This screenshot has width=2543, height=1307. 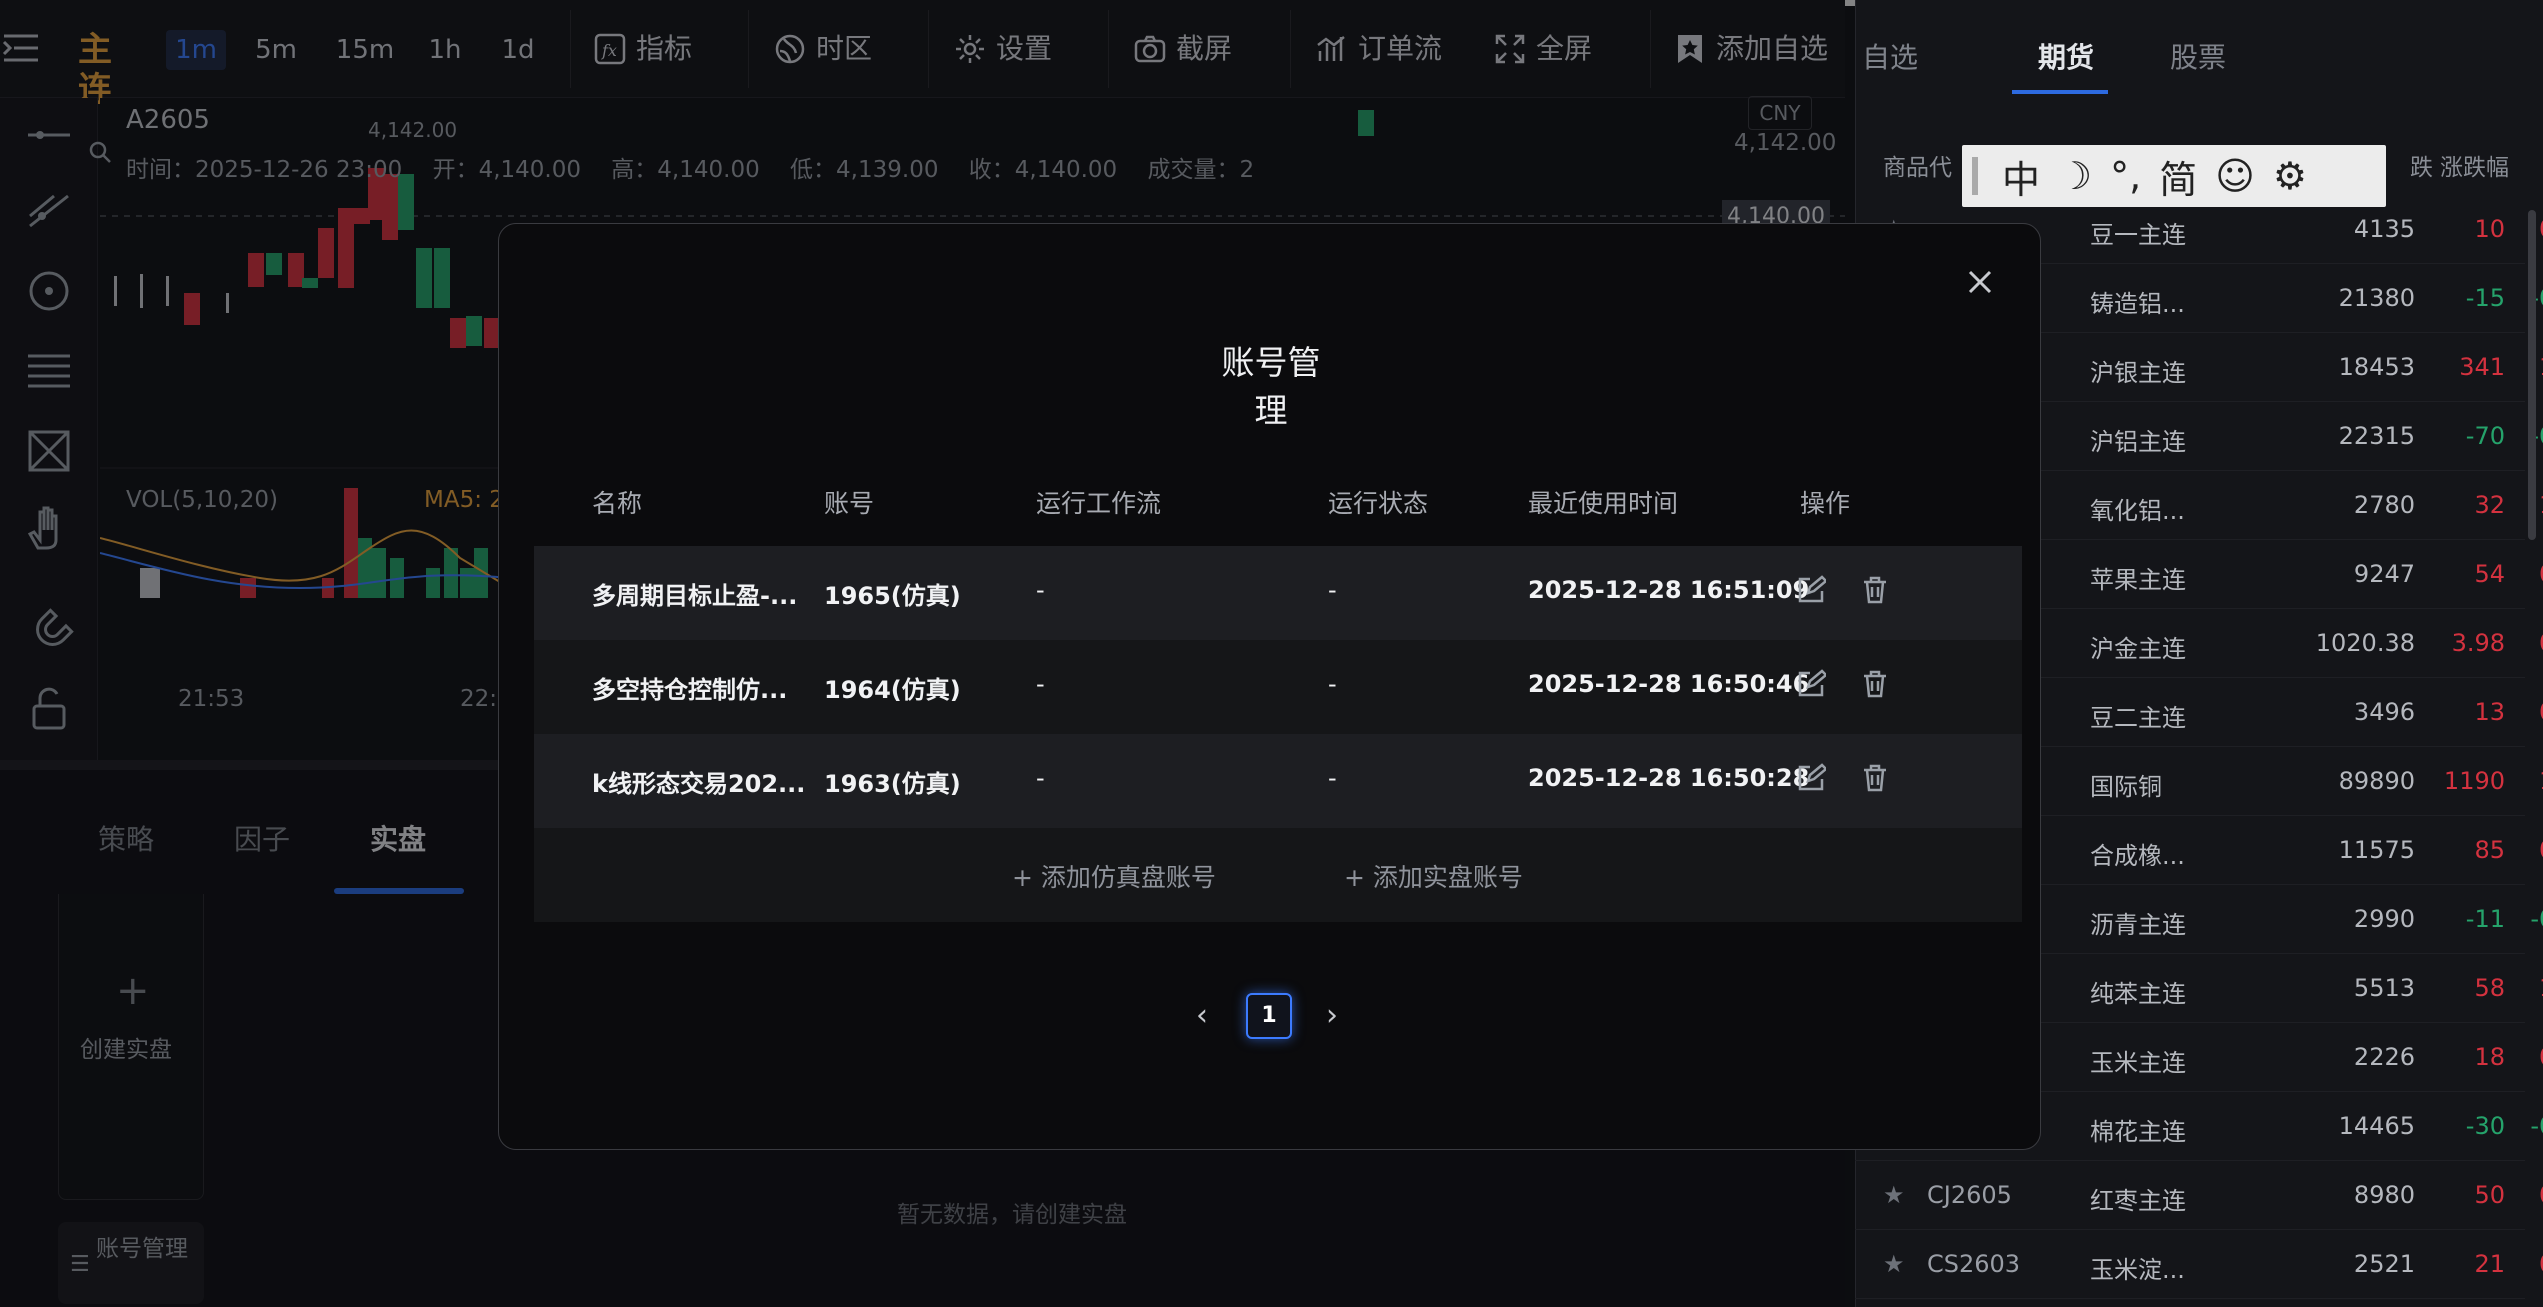 What do you see at coordinates (1825, 503) in the screenshot?
I see `col-actions: 操作` at bounding box center [1825, 503].